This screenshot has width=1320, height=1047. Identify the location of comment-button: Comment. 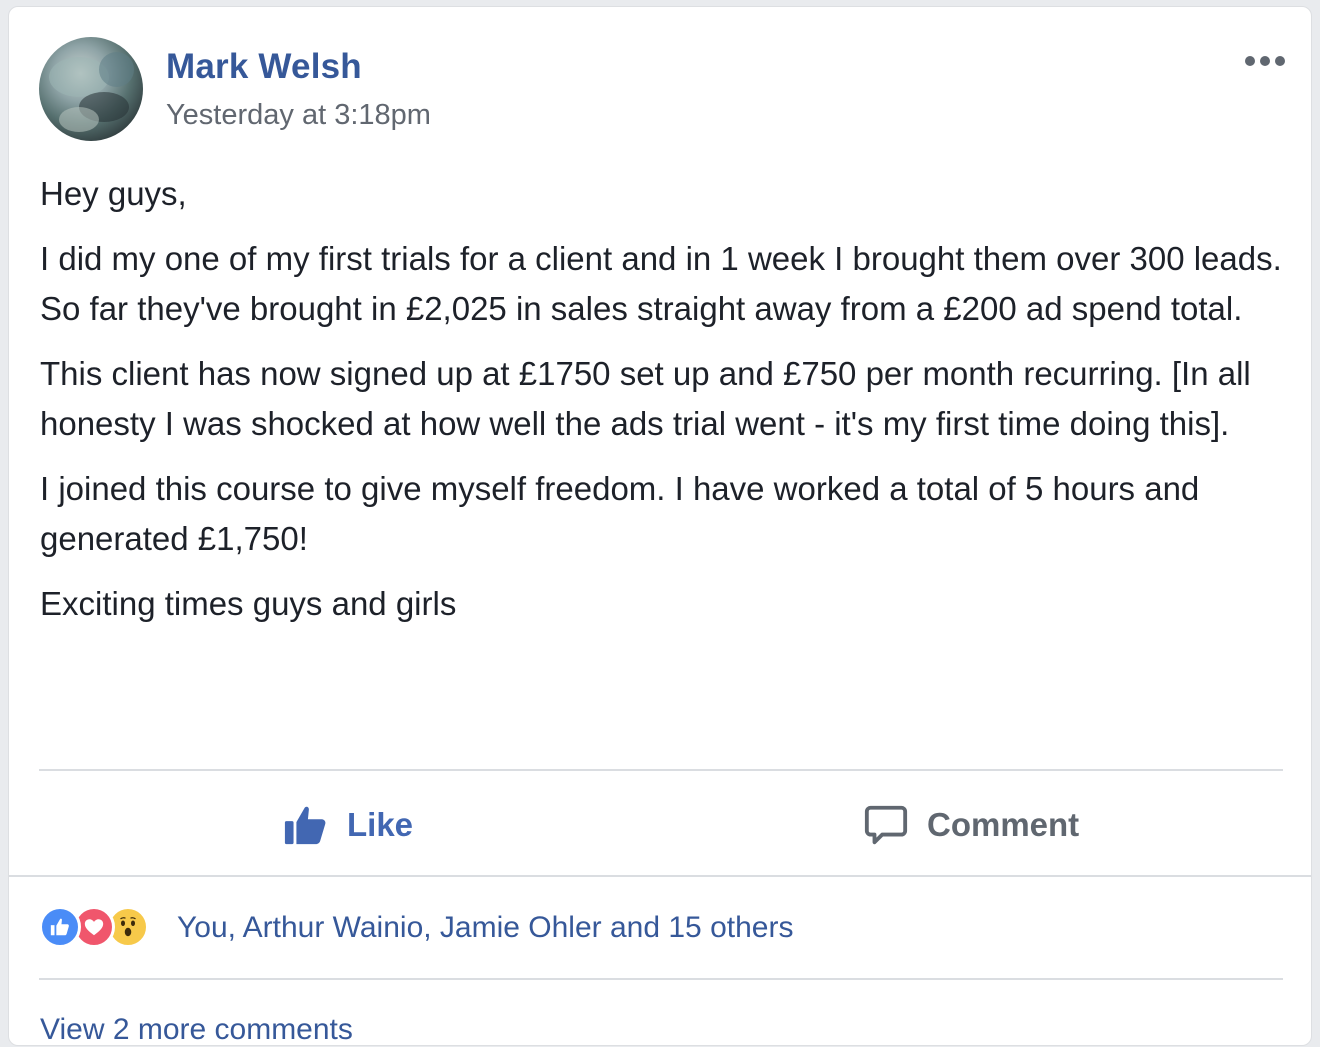
(971, 825).